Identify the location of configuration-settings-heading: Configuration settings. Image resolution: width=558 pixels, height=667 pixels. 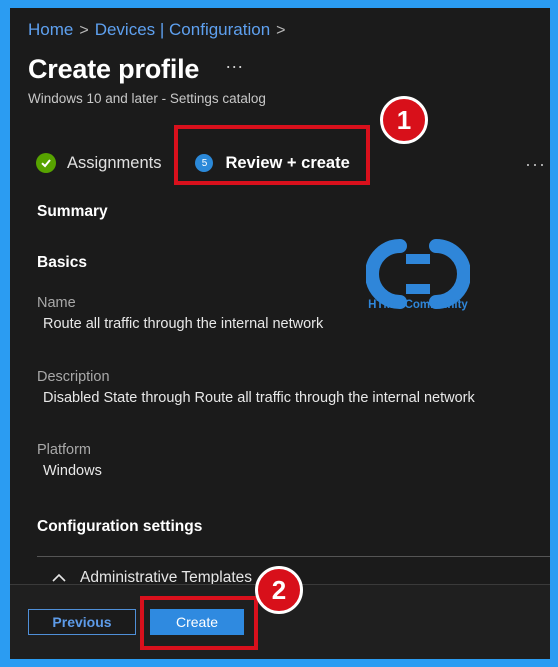
(120, 526).